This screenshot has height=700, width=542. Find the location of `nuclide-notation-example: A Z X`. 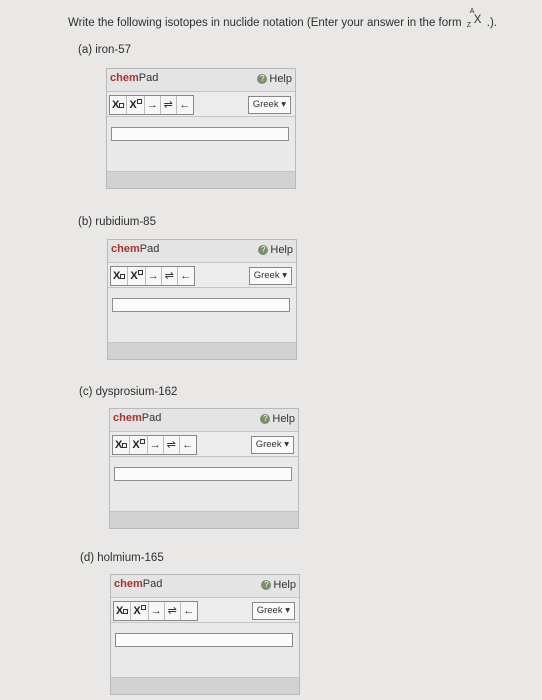

nuclide-notation-example: A Z X is located at coordinates (476, 18).